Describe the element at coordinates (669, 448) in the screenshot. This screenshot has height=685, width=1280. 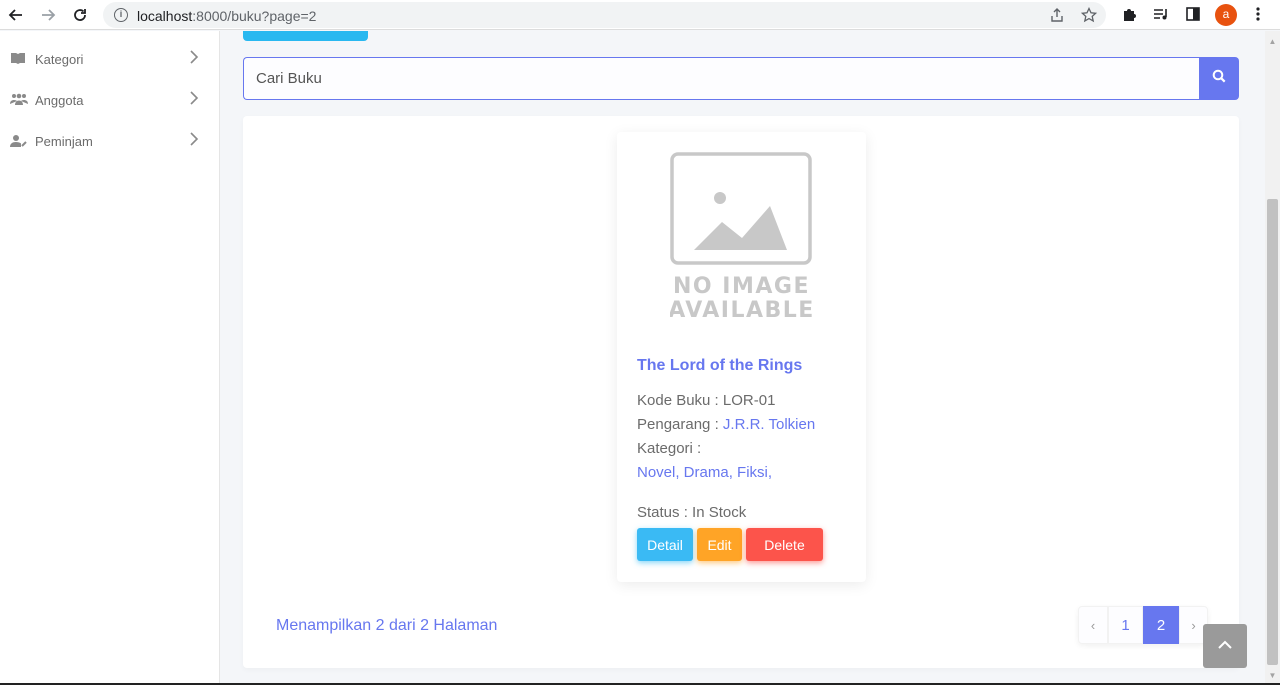
I see `book-category-label: Kategori :` at that location.